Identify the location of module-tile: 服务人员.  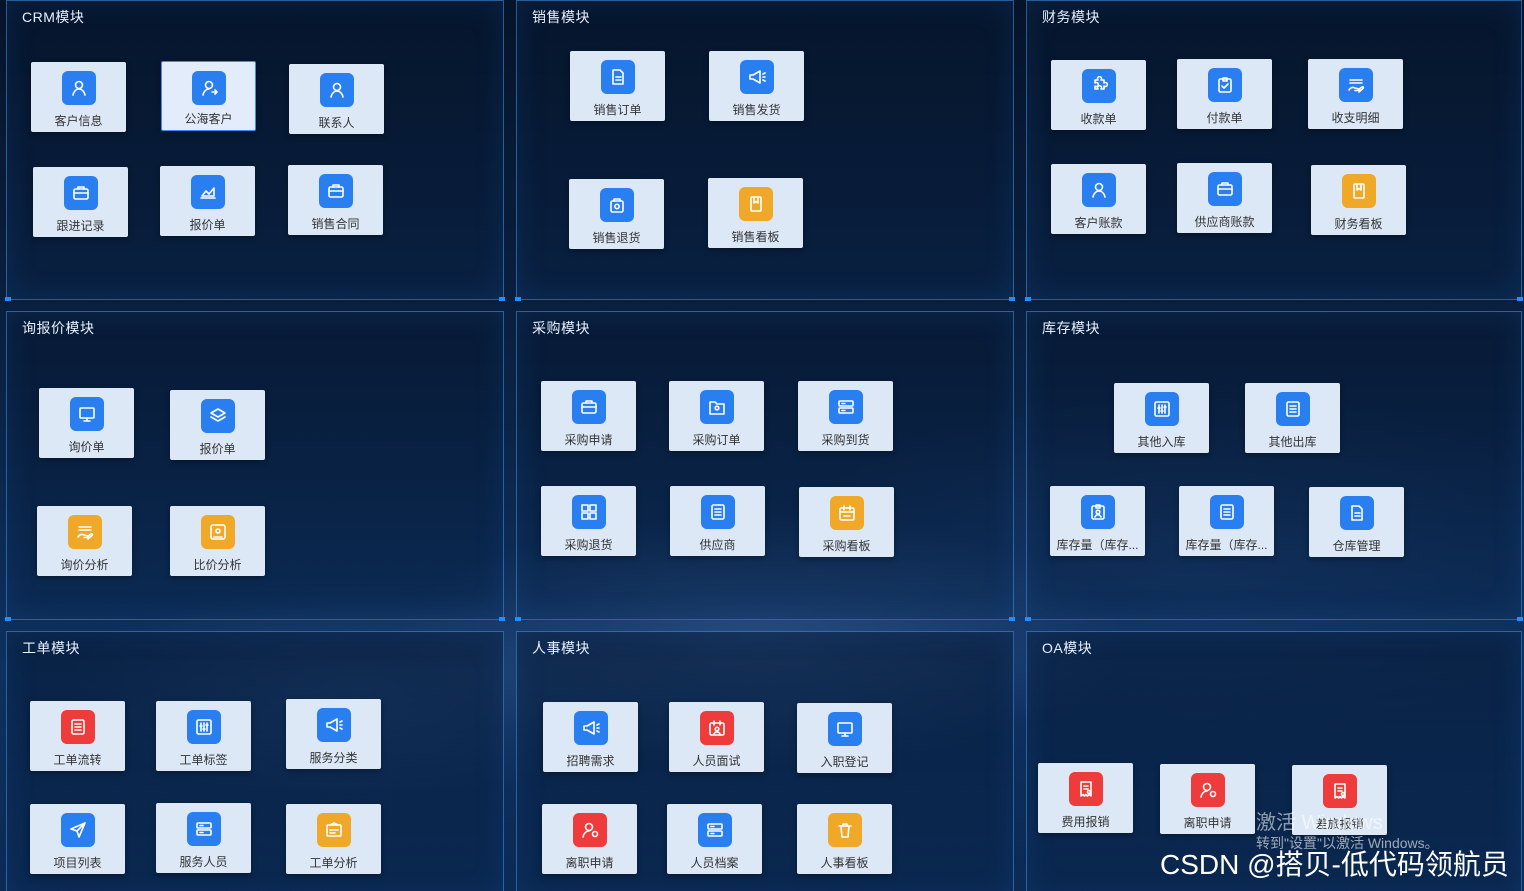
(203, 838).